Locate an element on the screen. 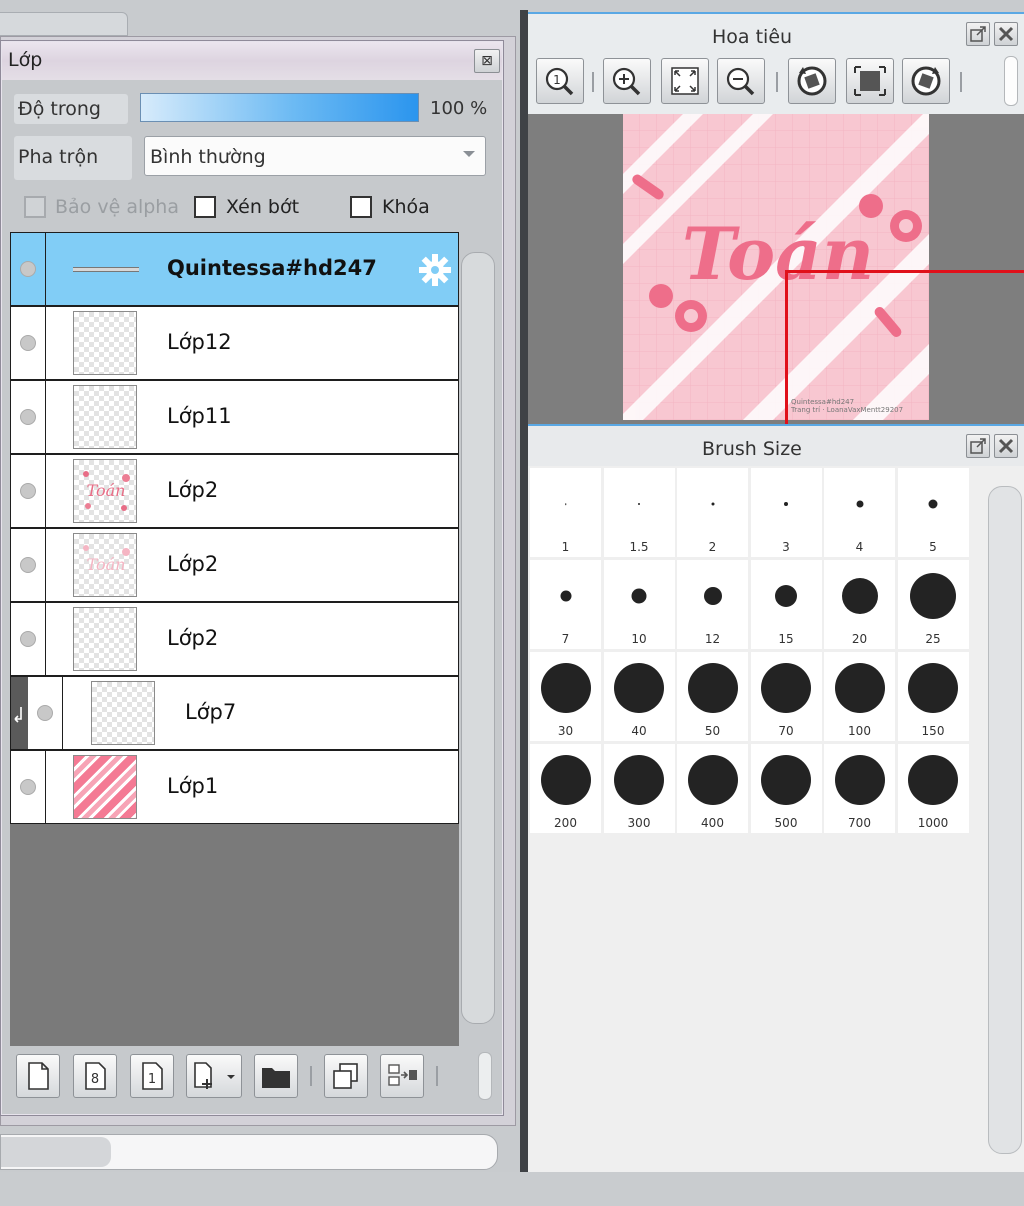 Image resolution: width=1024 pixels, height=1206 pixels. zoom-out-icon is located at coordinates (740, 81).